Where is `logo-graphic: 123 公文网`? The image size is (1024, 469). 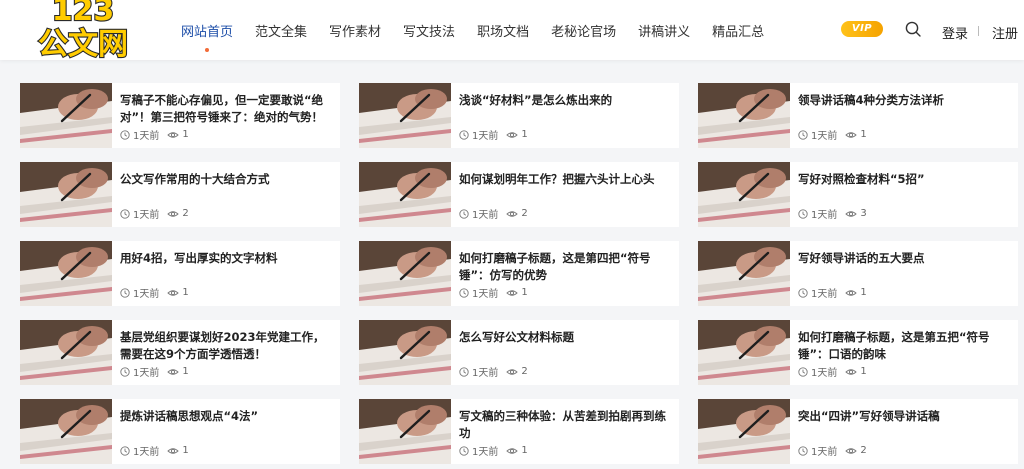
logo-graphic: 123 公文网 is located at coordinates (83, 31).